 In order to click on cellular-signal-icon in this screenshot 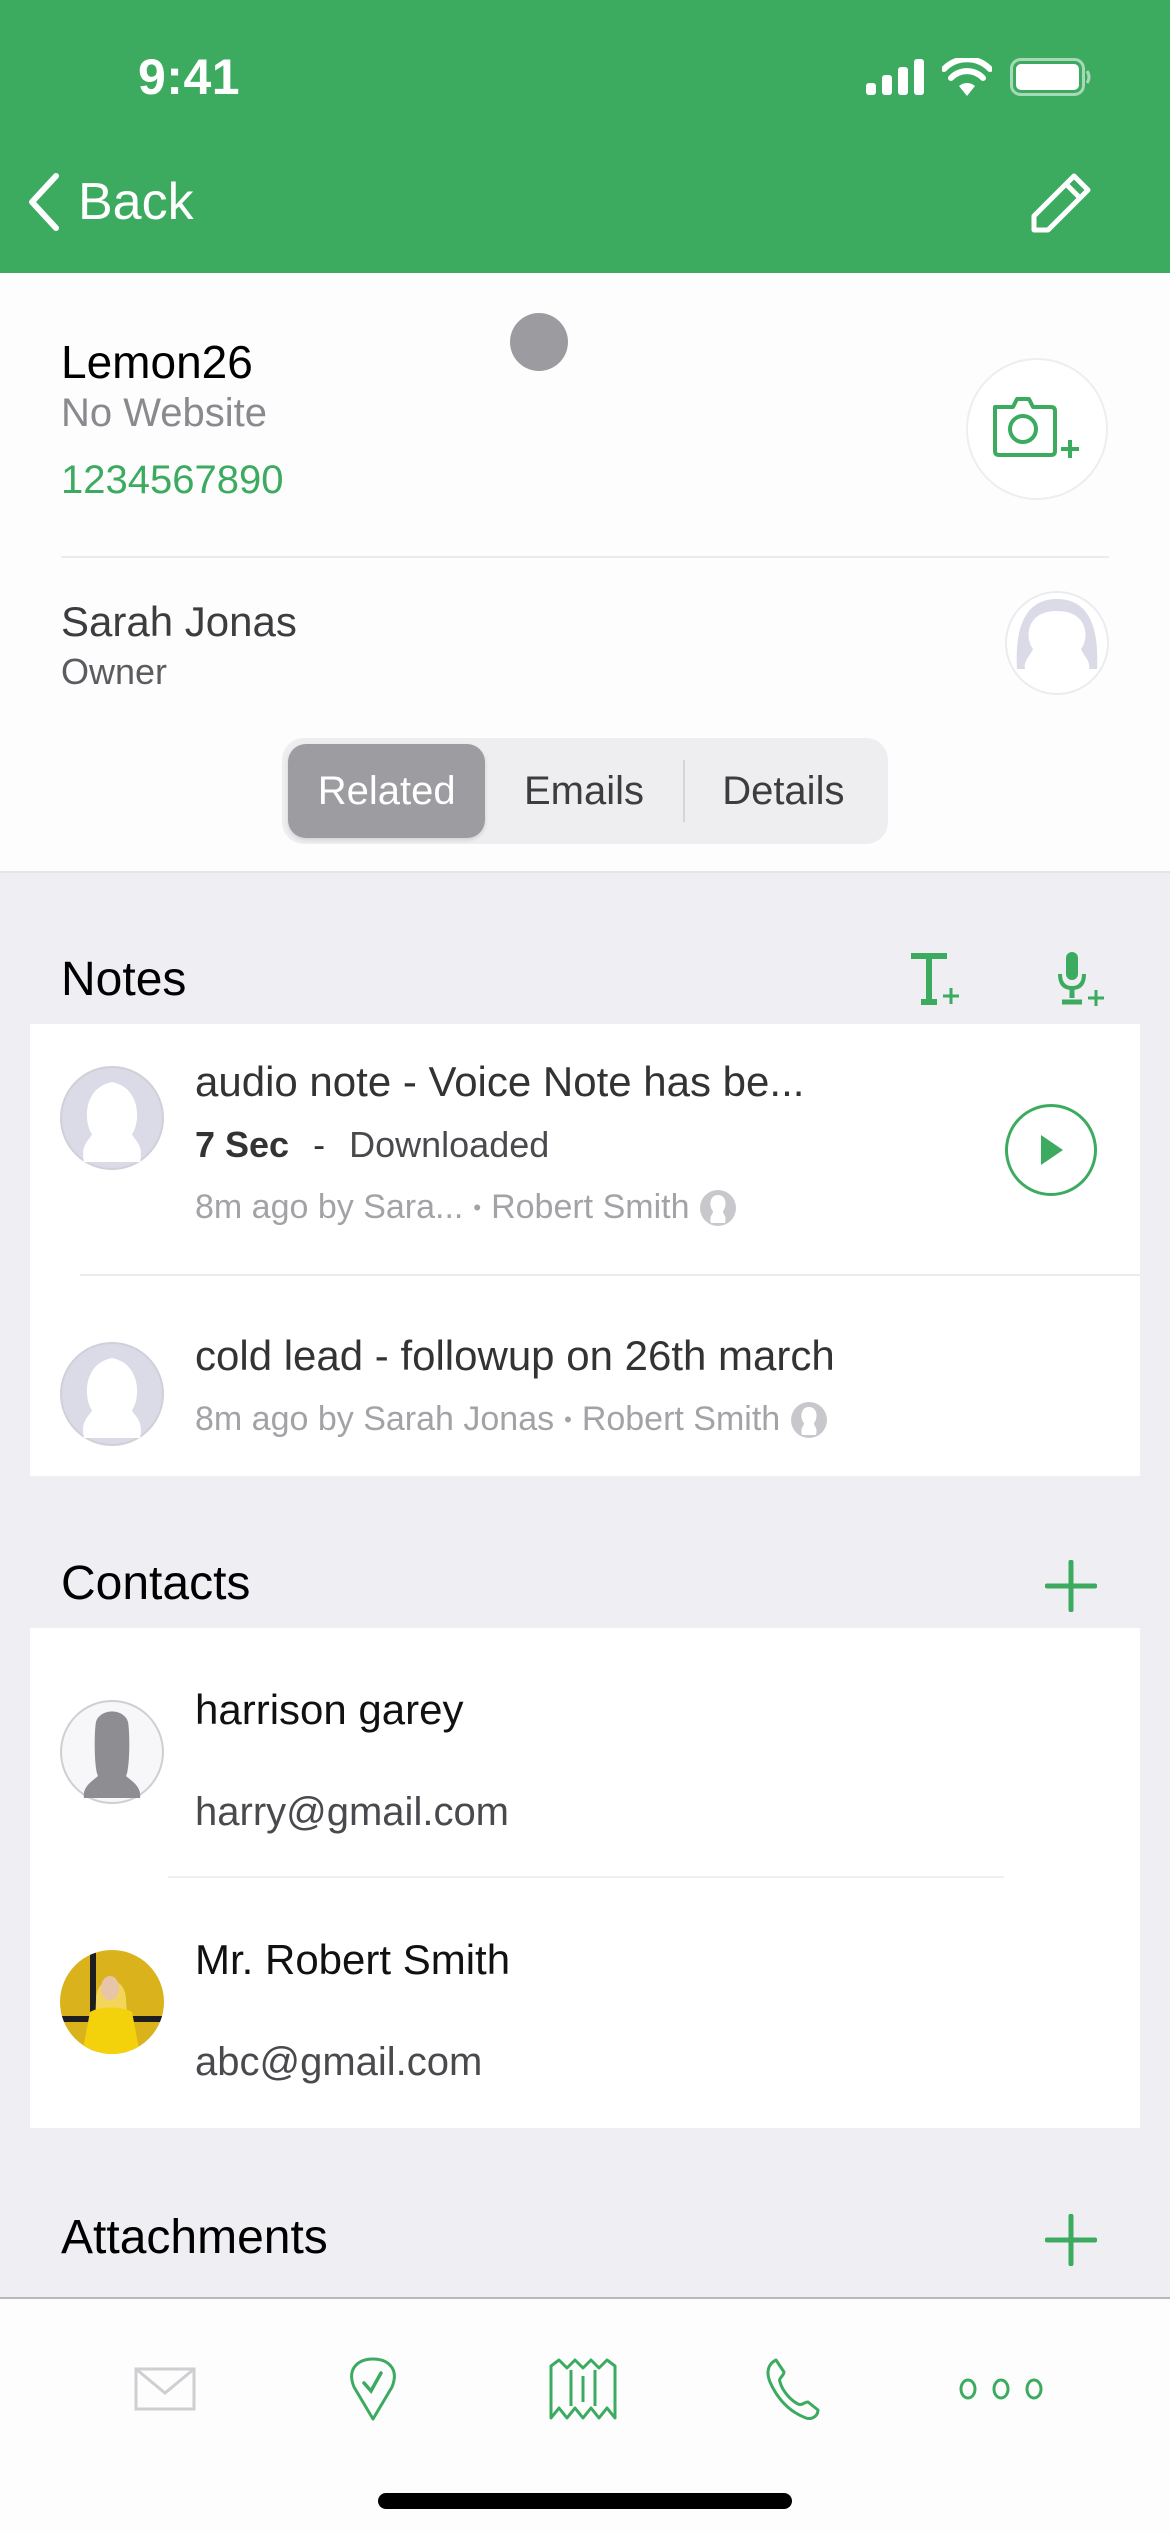, I will do `click(895, 77)`.